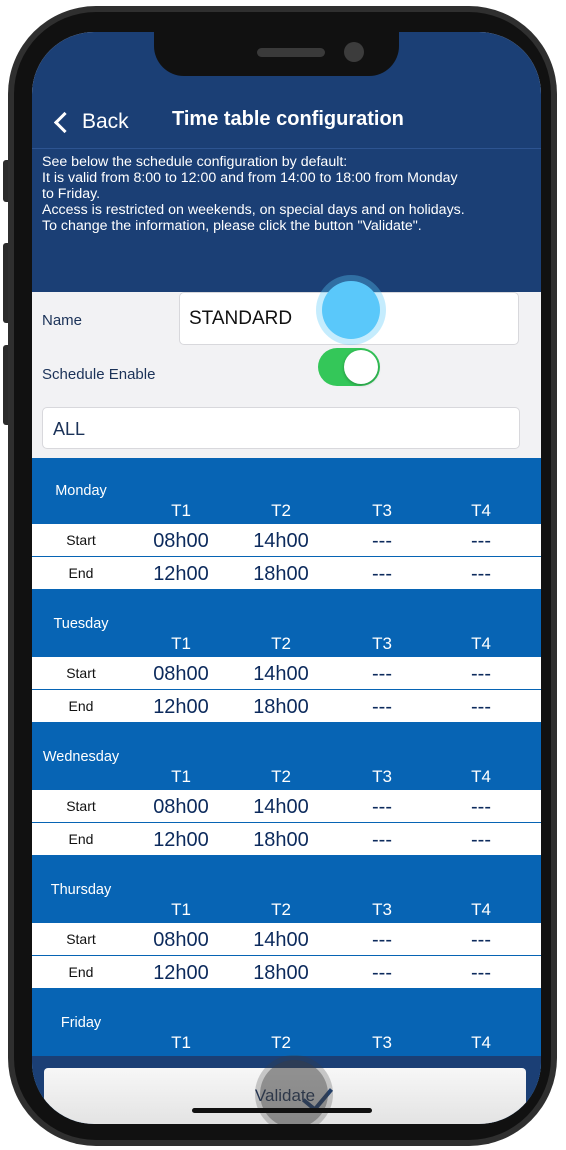 This screenshot has height=1150, width=566. I want to click on chevron-left-icon, so click(64, 122).